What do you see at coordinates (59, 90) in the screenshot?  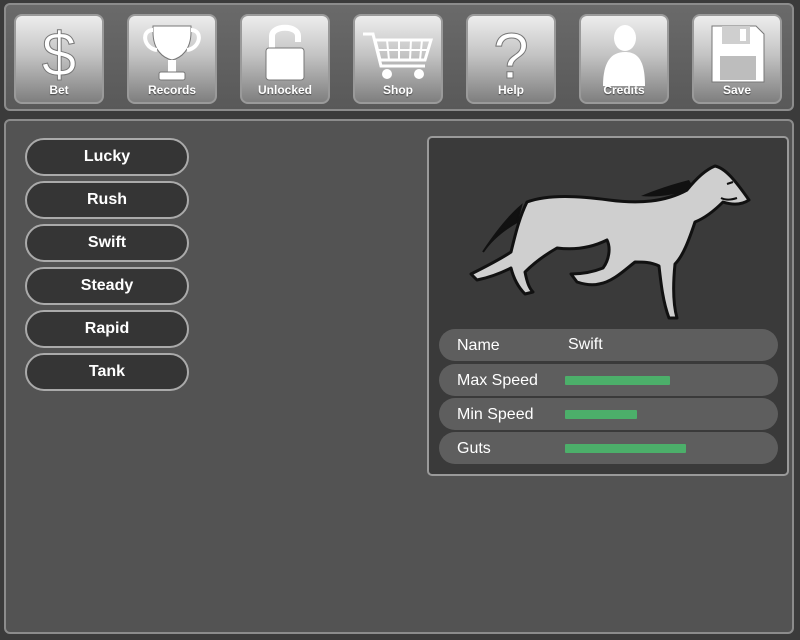 I see `bet-label: Bet` at bounding box center [59, 90].